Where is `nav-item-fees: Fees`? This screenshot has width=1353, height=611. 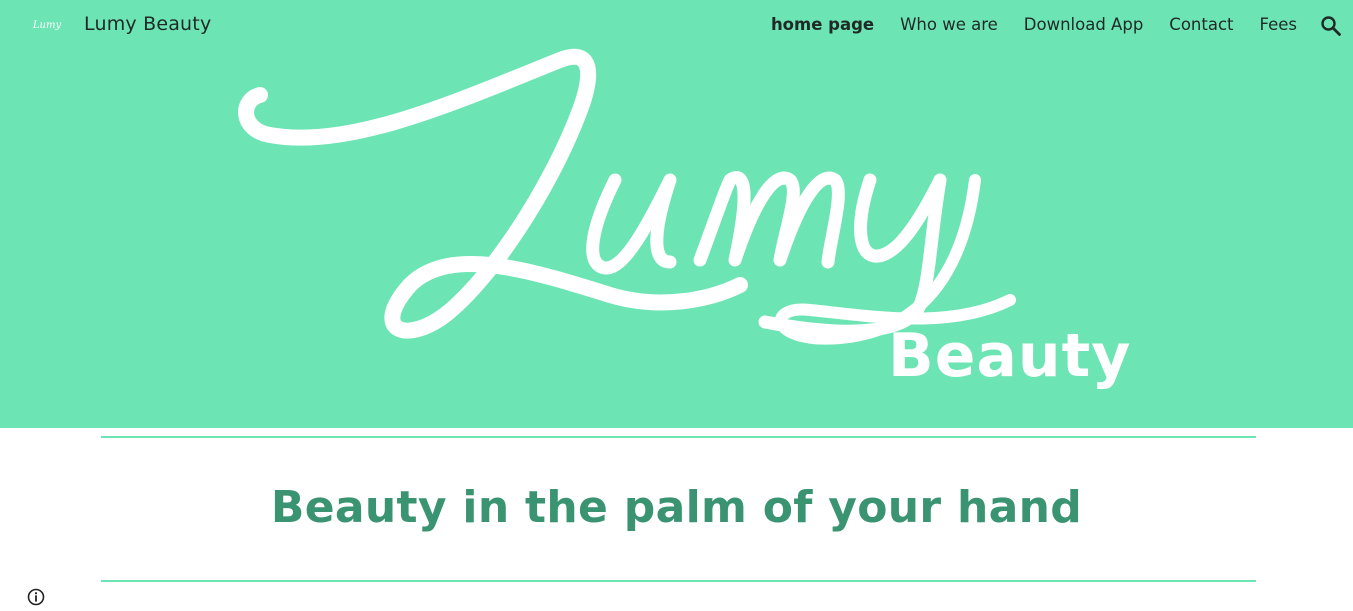 nav-item-fees: Fees is located at coordinates (1279, 24).